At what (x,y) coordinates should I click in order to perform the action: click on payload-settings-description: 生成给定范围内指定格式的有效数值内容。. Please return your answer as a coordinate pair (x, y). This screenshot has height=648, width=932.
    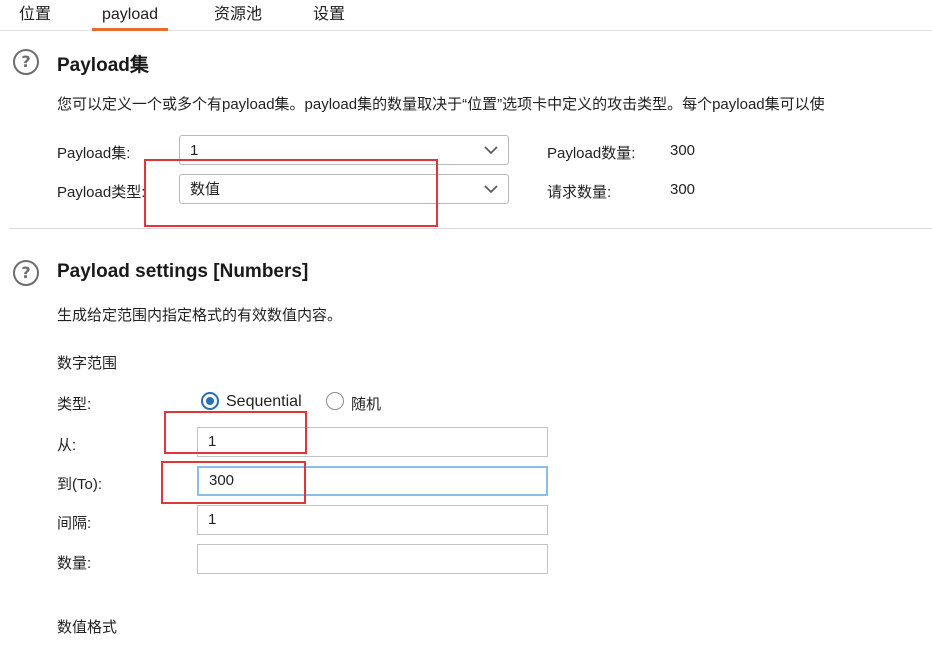
    Looking at the image, I should click on (200, 315).